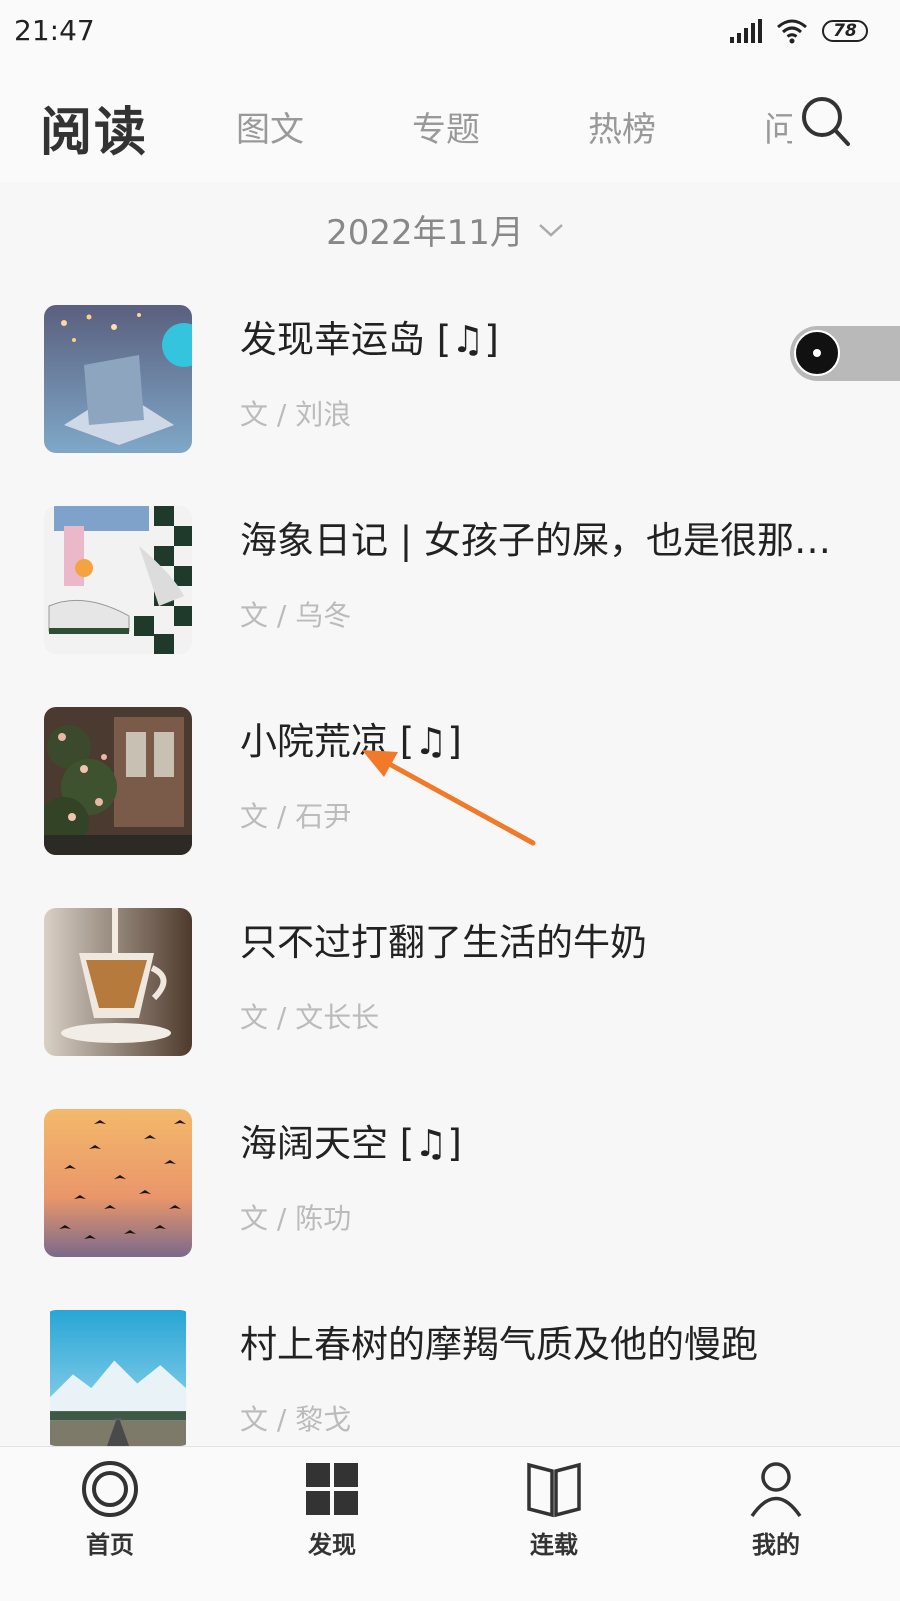 This screenshot has height=1601, width=900. Describe the element at coordinates (332, 1545) in the screenshot. I see `nav-label: 发现` at that location.